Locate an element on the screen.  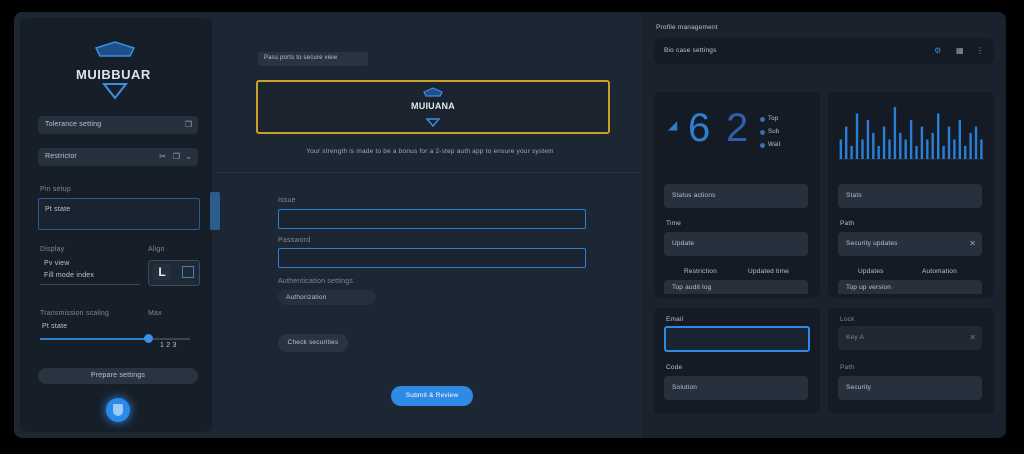
pin-setup-label: Pin setup is located at coordinates (55, 189).